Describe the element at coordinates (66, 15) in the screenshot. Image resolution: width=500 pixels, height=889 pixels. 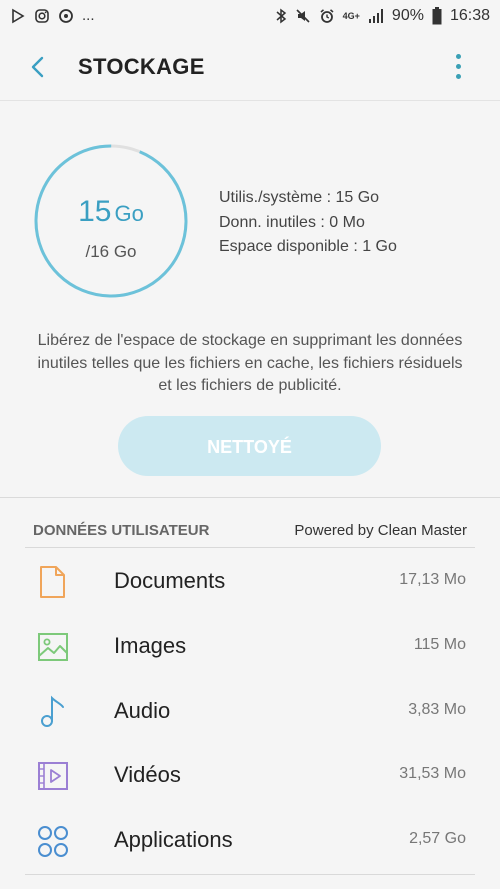
I see `sync-circle-icon` at that location.